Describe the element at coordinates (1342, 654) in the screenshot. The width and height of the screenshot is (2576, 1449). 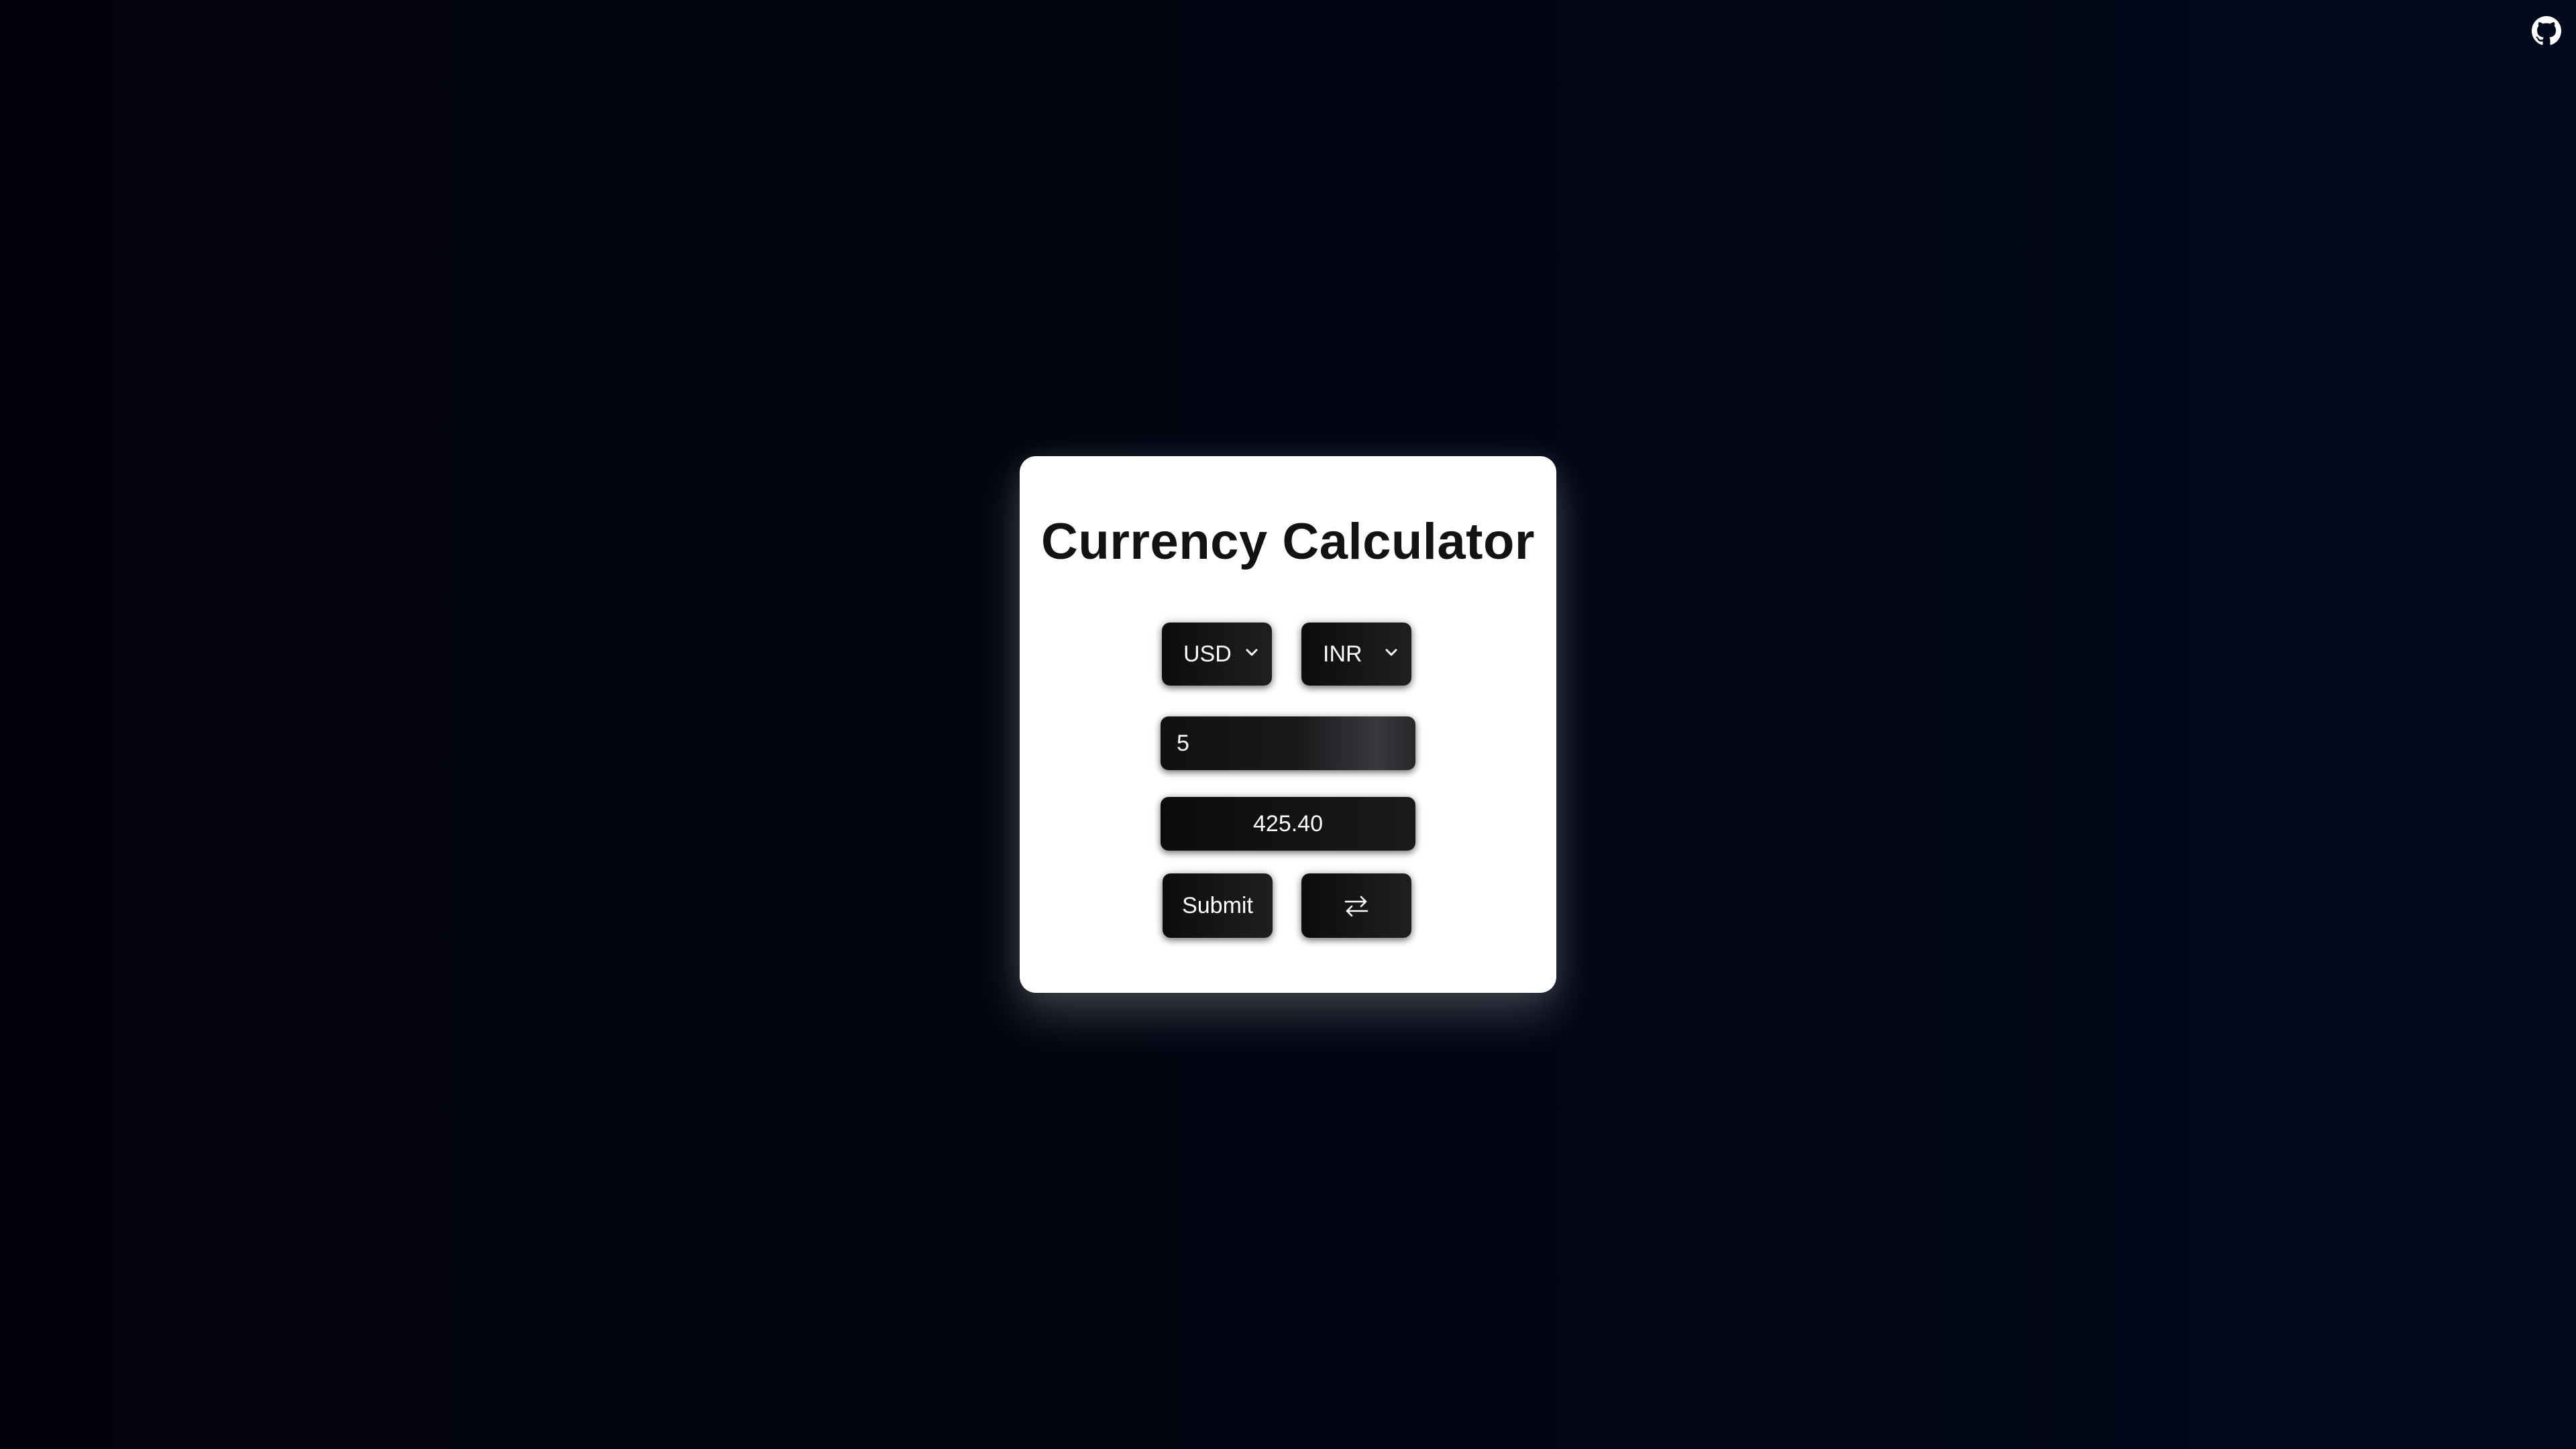
I see `to-currency-value: INR` at that location.